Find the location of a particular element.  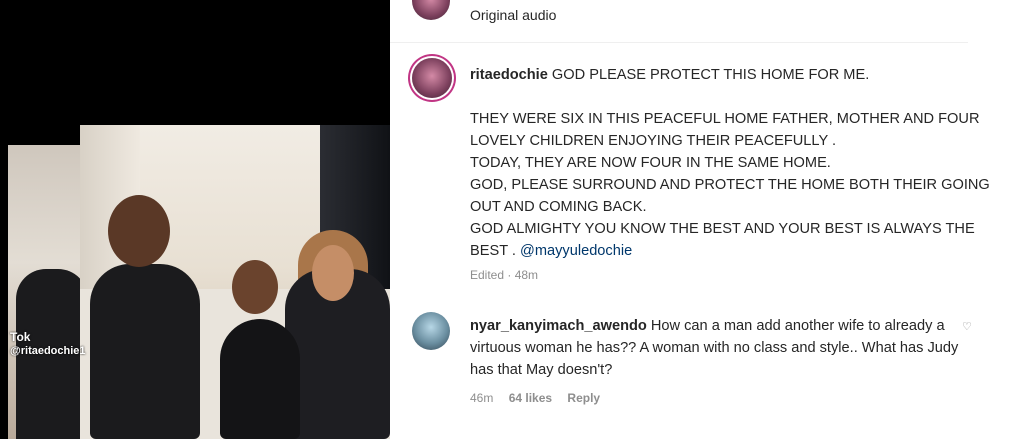

teen-boy is located at coordinates (145, 351).